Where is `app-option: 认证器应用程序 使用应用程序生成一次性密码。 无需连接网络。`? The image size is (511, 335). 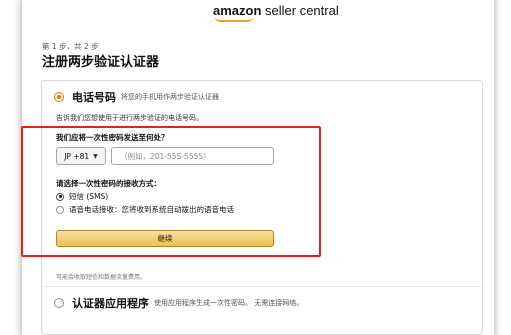 app-option: 认证器应用程序 使用应用程序生成一次性密码。 无需连接网络。 is located at coordinates (178, 303).